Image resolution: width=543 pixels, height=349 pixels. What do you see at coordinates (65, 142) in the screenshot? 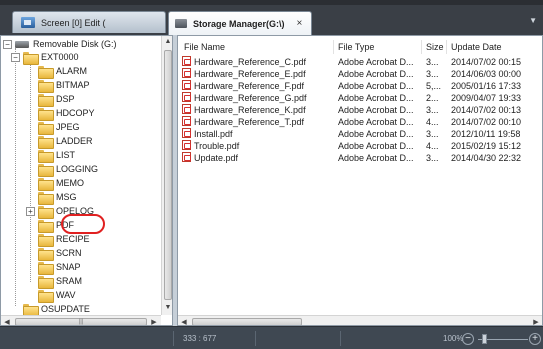
I see `tree-node-ladder: LADDER` at bounding box center [65, 142].